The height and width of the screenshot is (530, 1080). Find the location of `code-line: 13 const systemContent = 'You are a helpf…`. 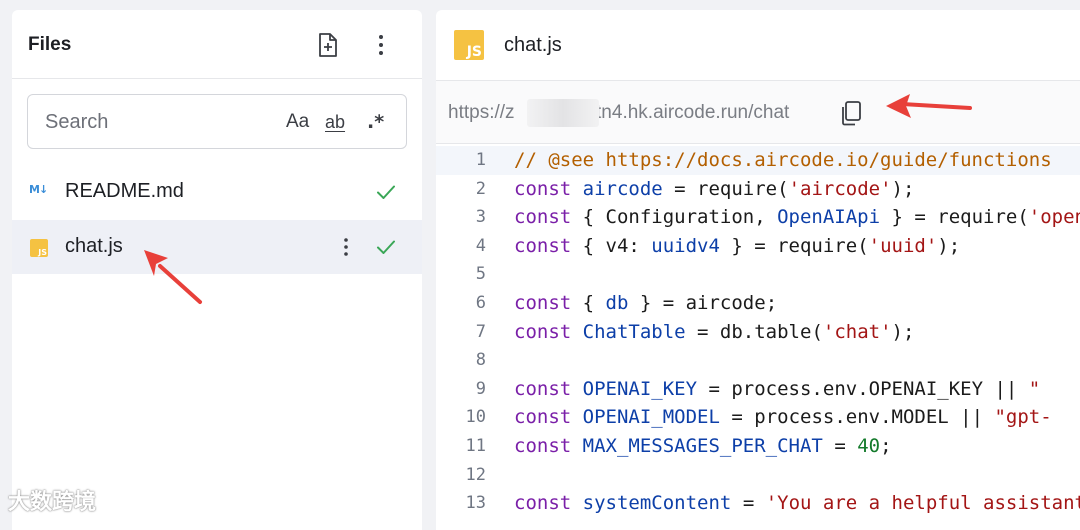

code-line: 13 const systemContent = 'You are a helpf… is located at coordinates (758, 503).